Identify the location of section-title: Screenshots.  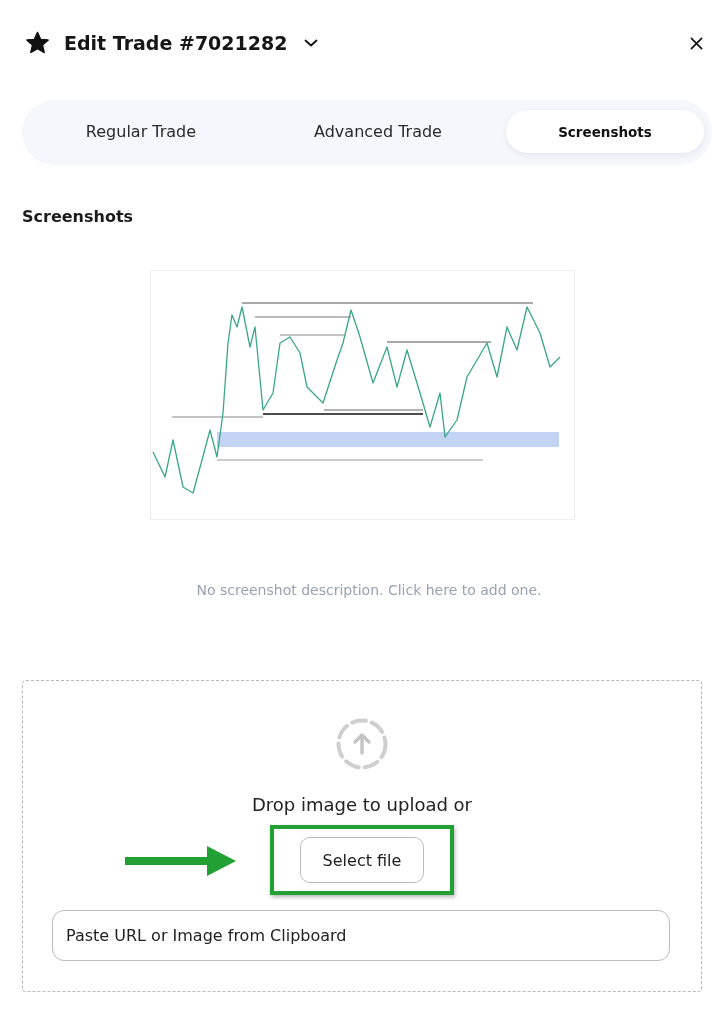
(78, 217).